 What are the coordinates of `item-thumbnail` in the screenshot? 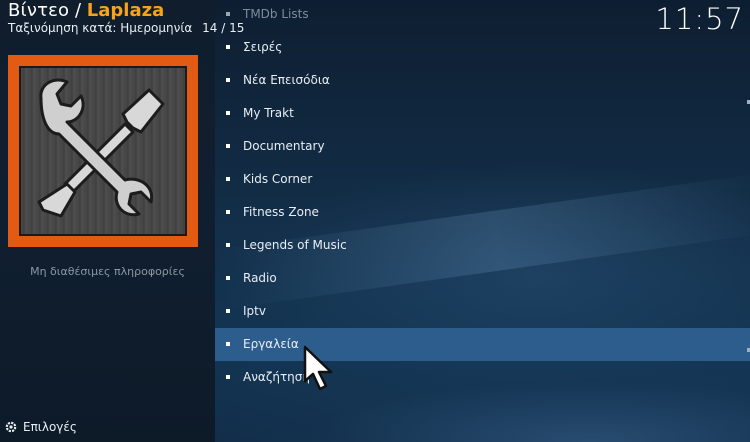 It's located at (103, 151).